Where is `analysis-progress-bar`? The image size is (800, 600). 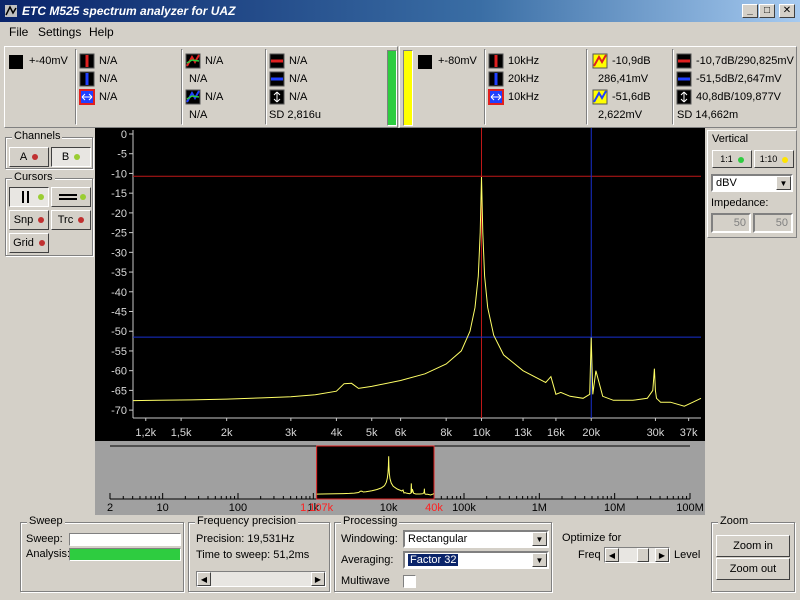 analysis-progress-bar is located at coordinates (125, 554).